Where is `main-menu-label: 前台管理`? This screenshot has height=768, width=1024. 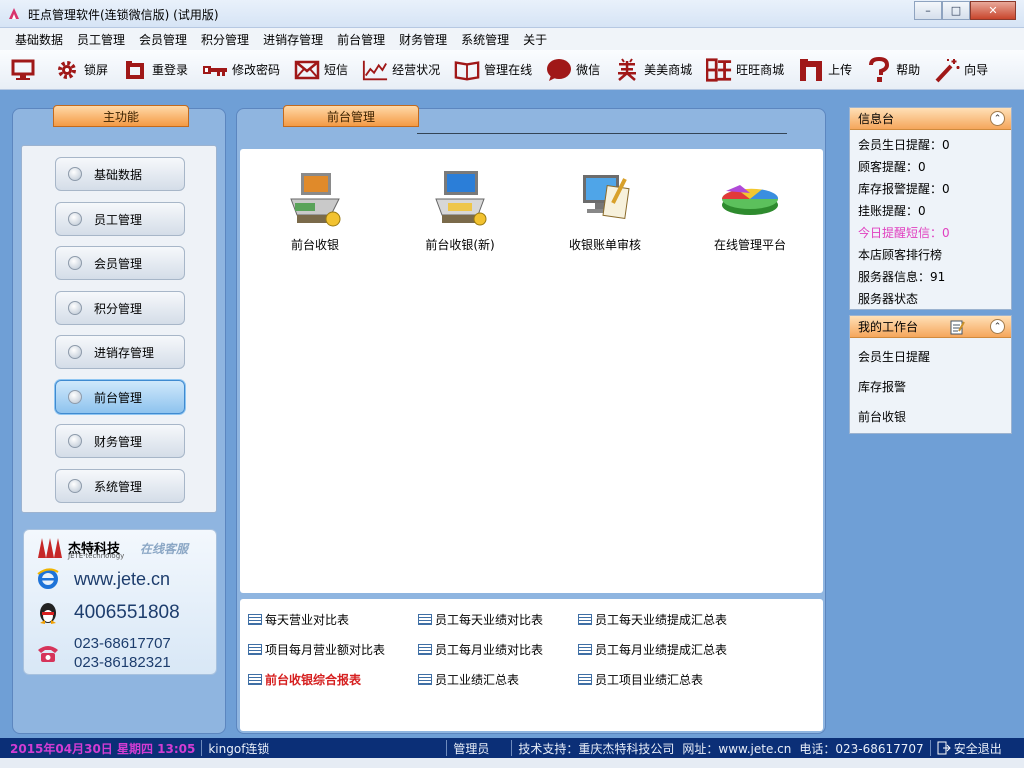
main-menu-label: 前台管理 is located at coordinates (118, 397).